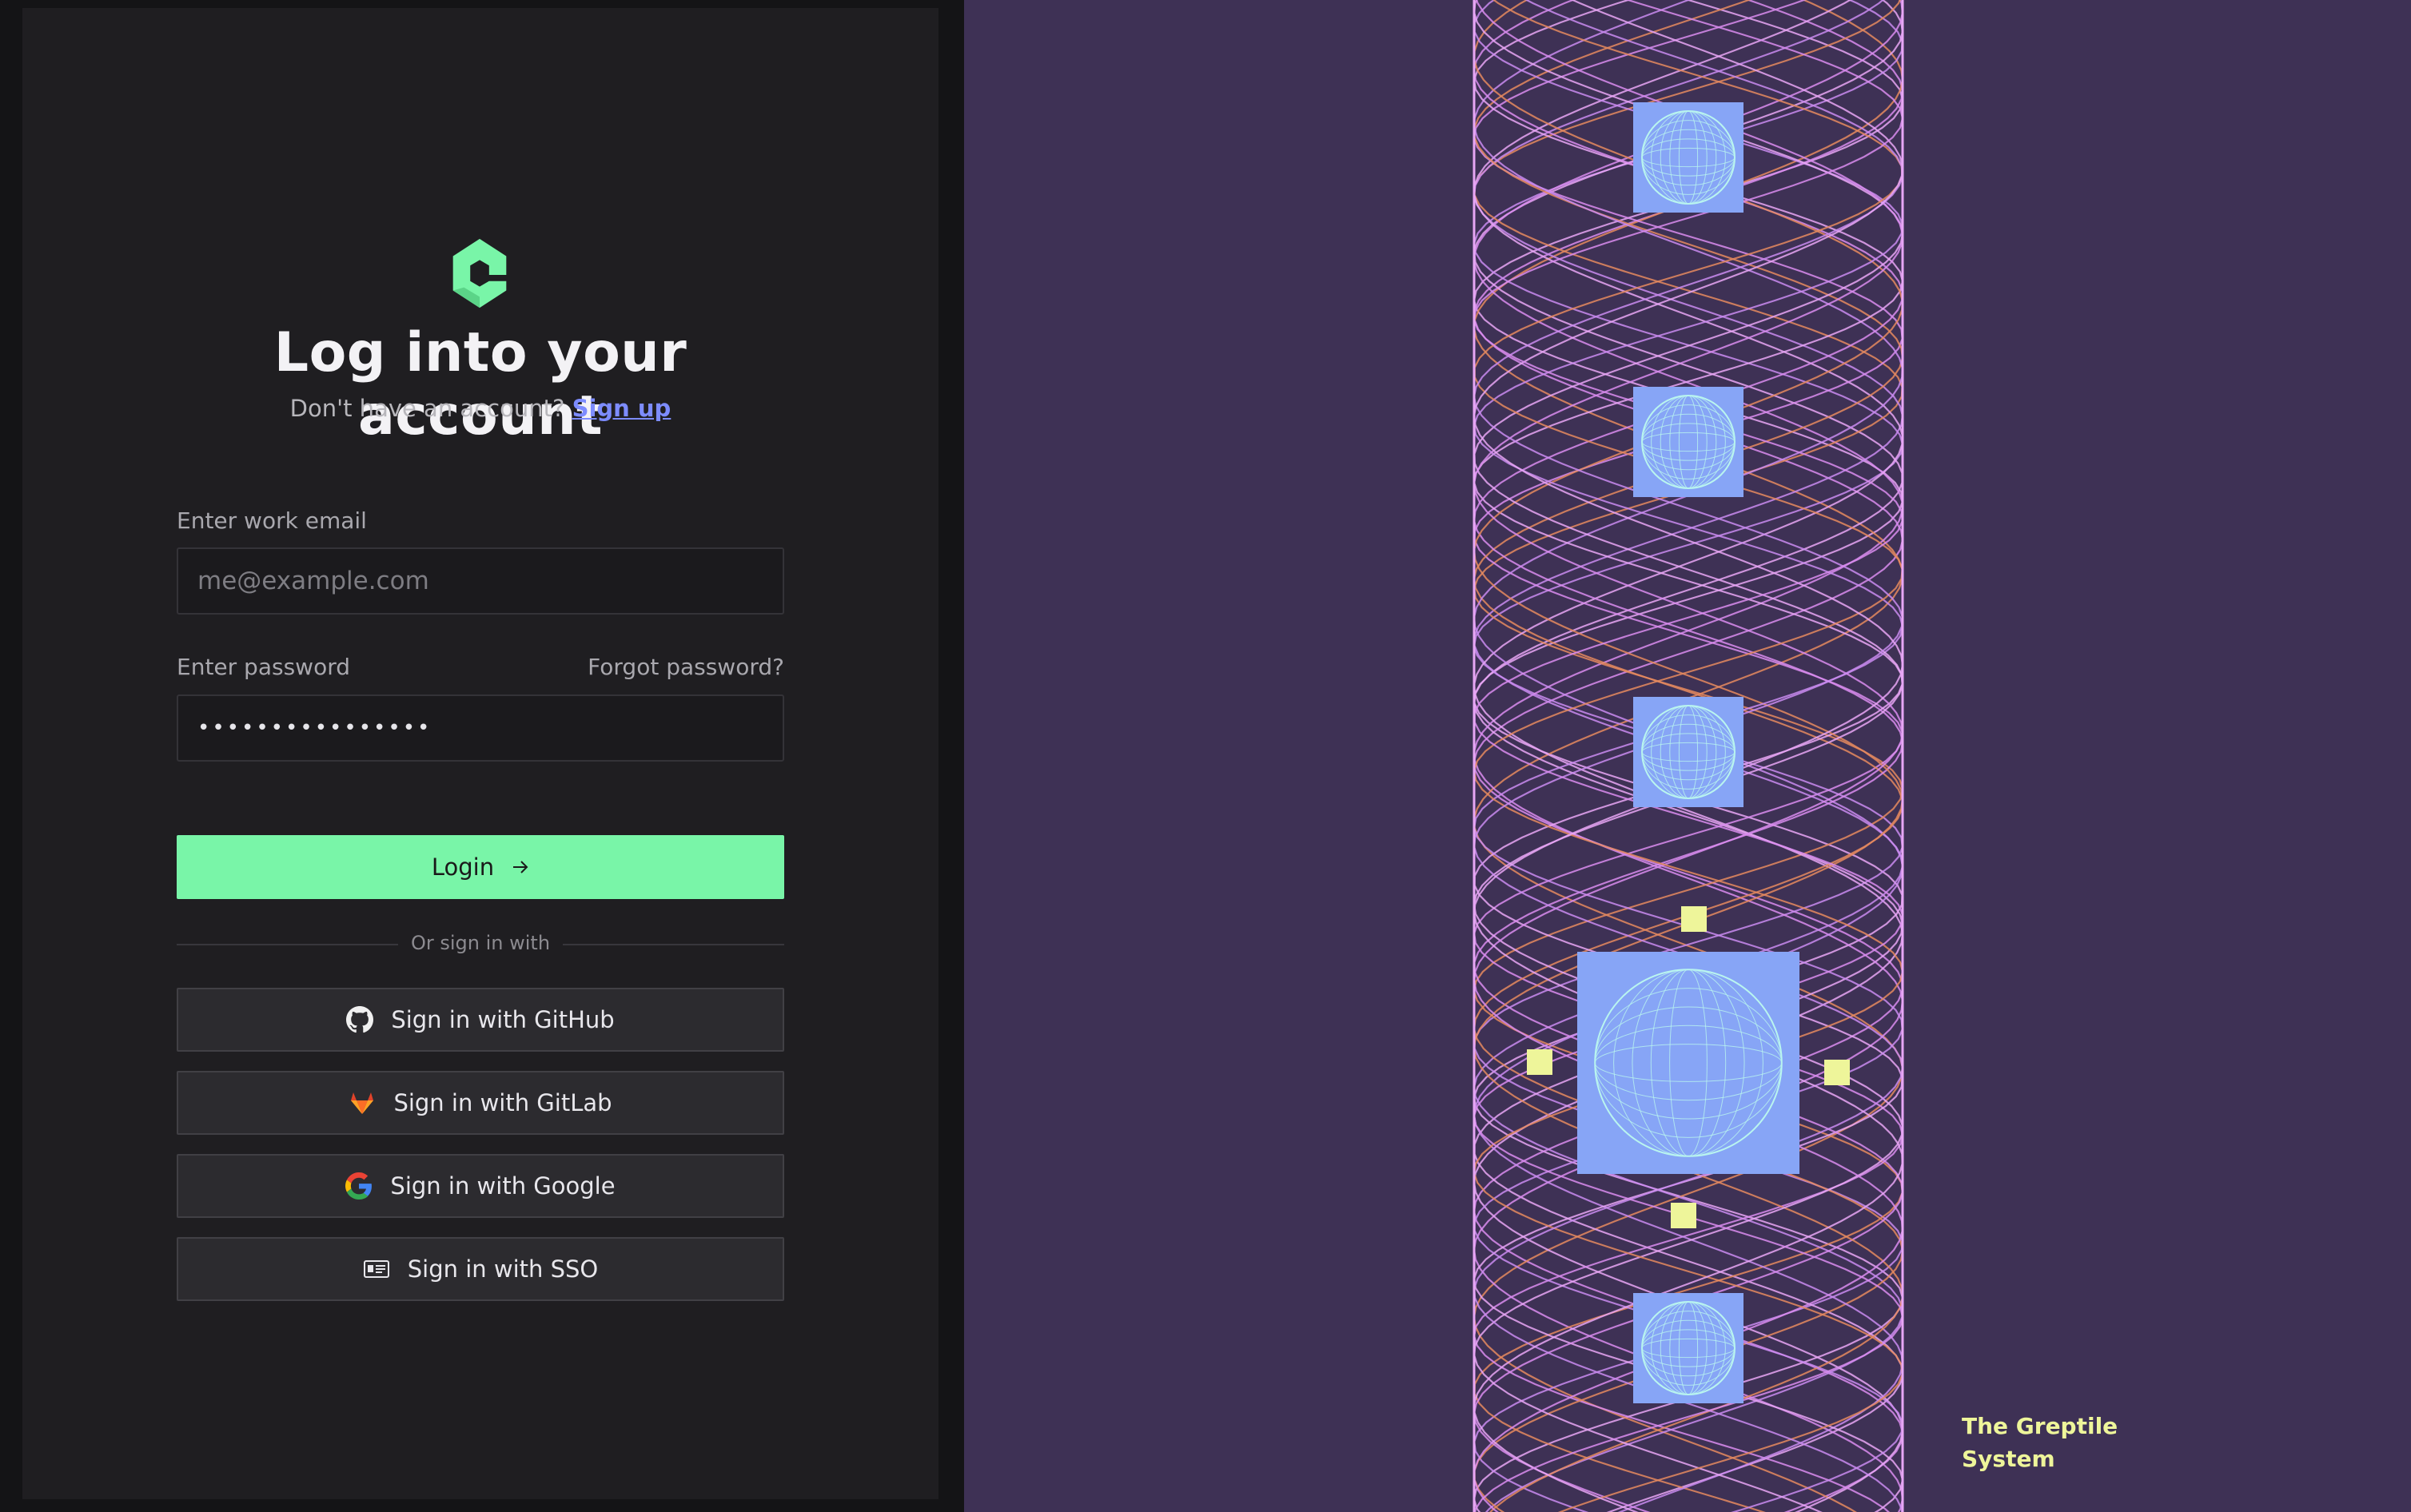  Describe the element at coordinates (272, 520) in the screenshot. I see `email-label: Enter work email` at that location.